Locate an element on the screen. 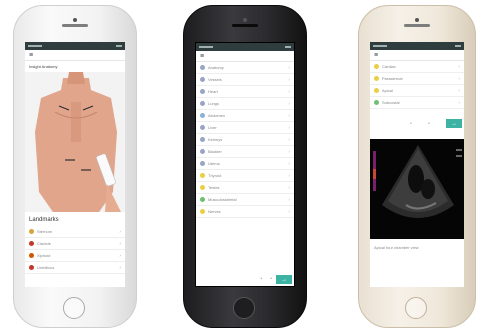  landmark-list: Sternum › Clavicle › Xiphoid › Umbilicus › is located at coordinates (75, 250).